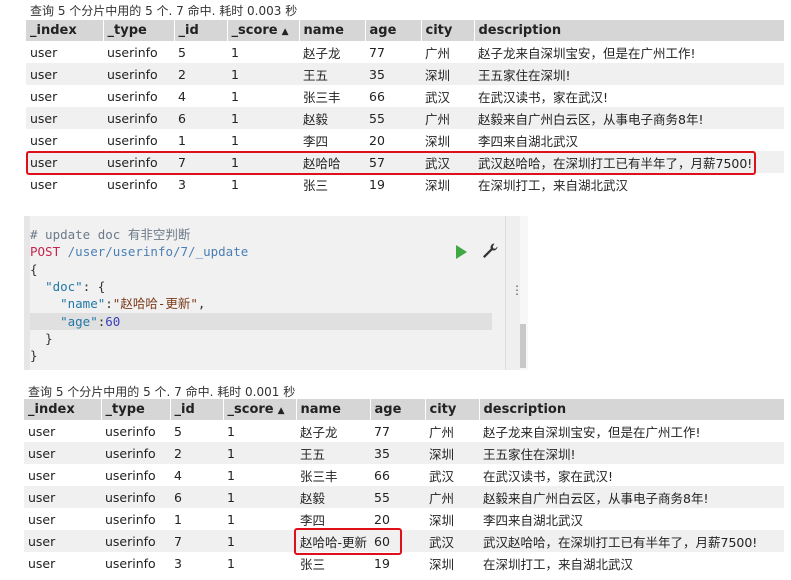  What do you see at coordinates (631, 453) in the screenshot?
I see `cell-description: 王五家住在深圳!` at bounding box center [631, 453].